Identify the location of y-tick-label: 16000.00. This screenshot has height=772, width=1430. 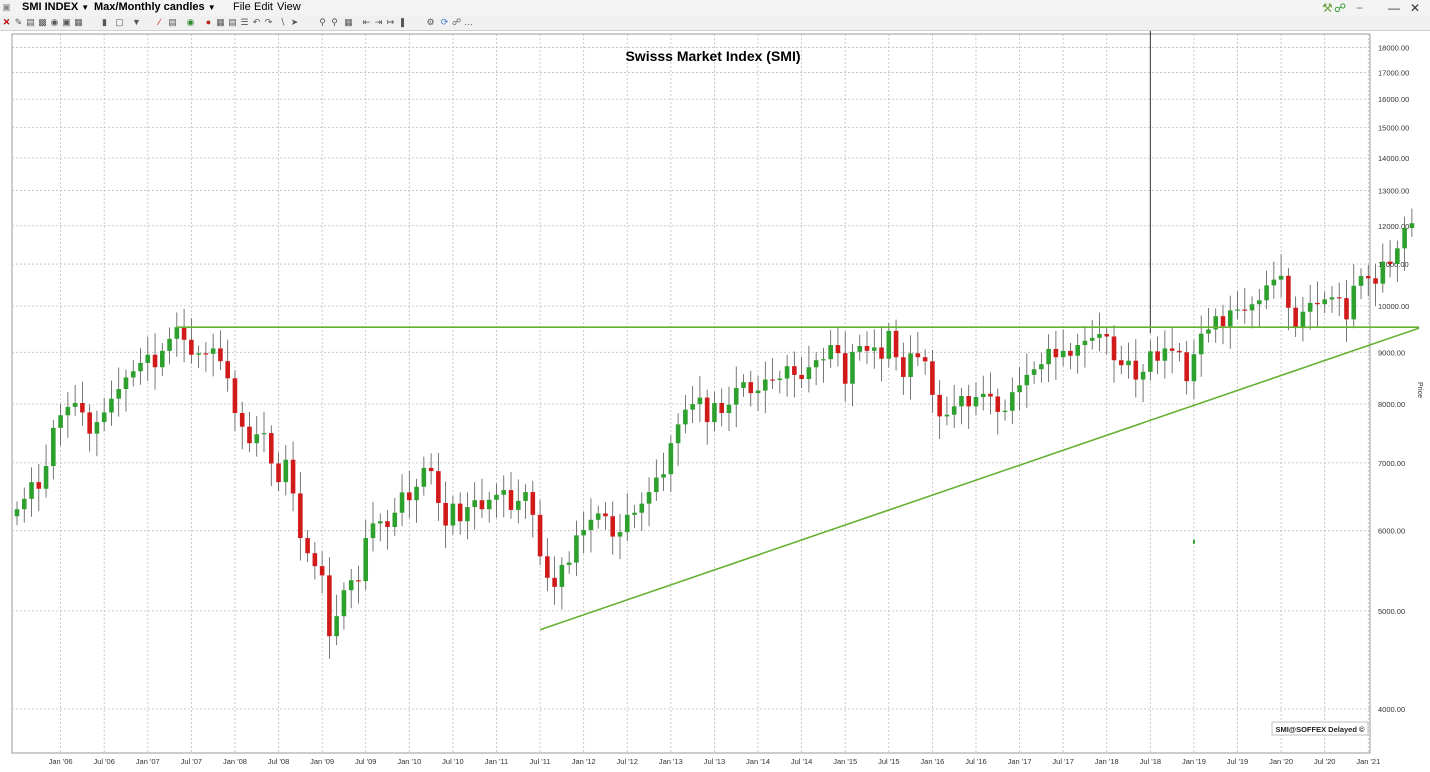
(1393, 99).